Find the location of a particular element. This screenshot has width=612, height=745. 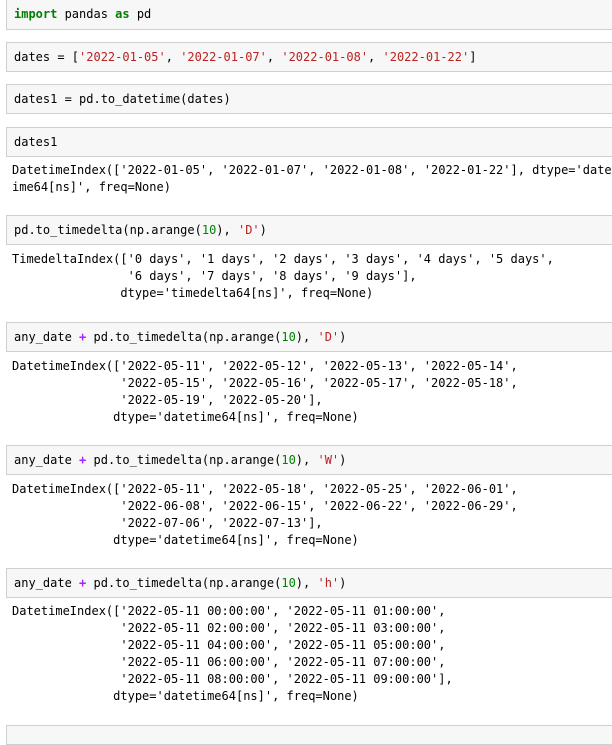

string-literal: '2022-01-22' is located at coordinates (426, 57).